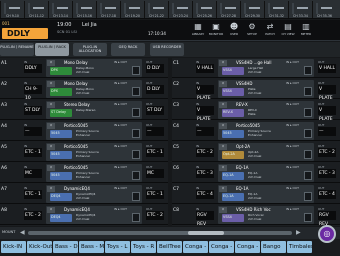 This screenshot has height=256, width=340. Describe the element at coordinates (155, 68) in the screenshot. I see `output-channel: D DLY` at that location.